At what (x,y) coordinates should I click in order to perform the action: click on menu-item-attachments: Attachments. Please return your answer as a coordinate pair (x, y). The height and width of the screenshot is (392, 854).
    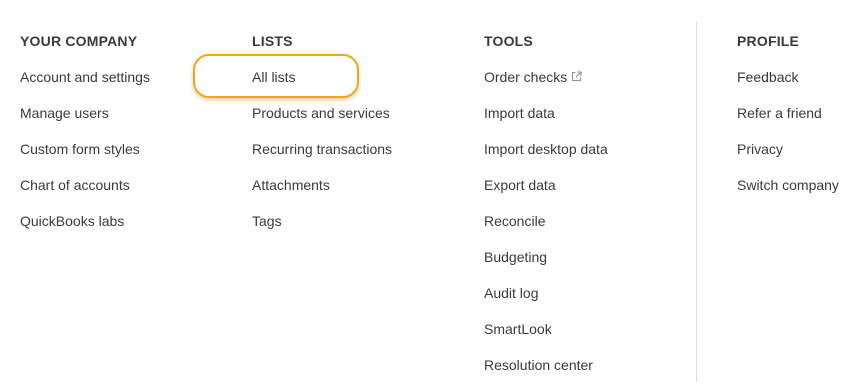
    Looking at the image, I should click on (322, 185).